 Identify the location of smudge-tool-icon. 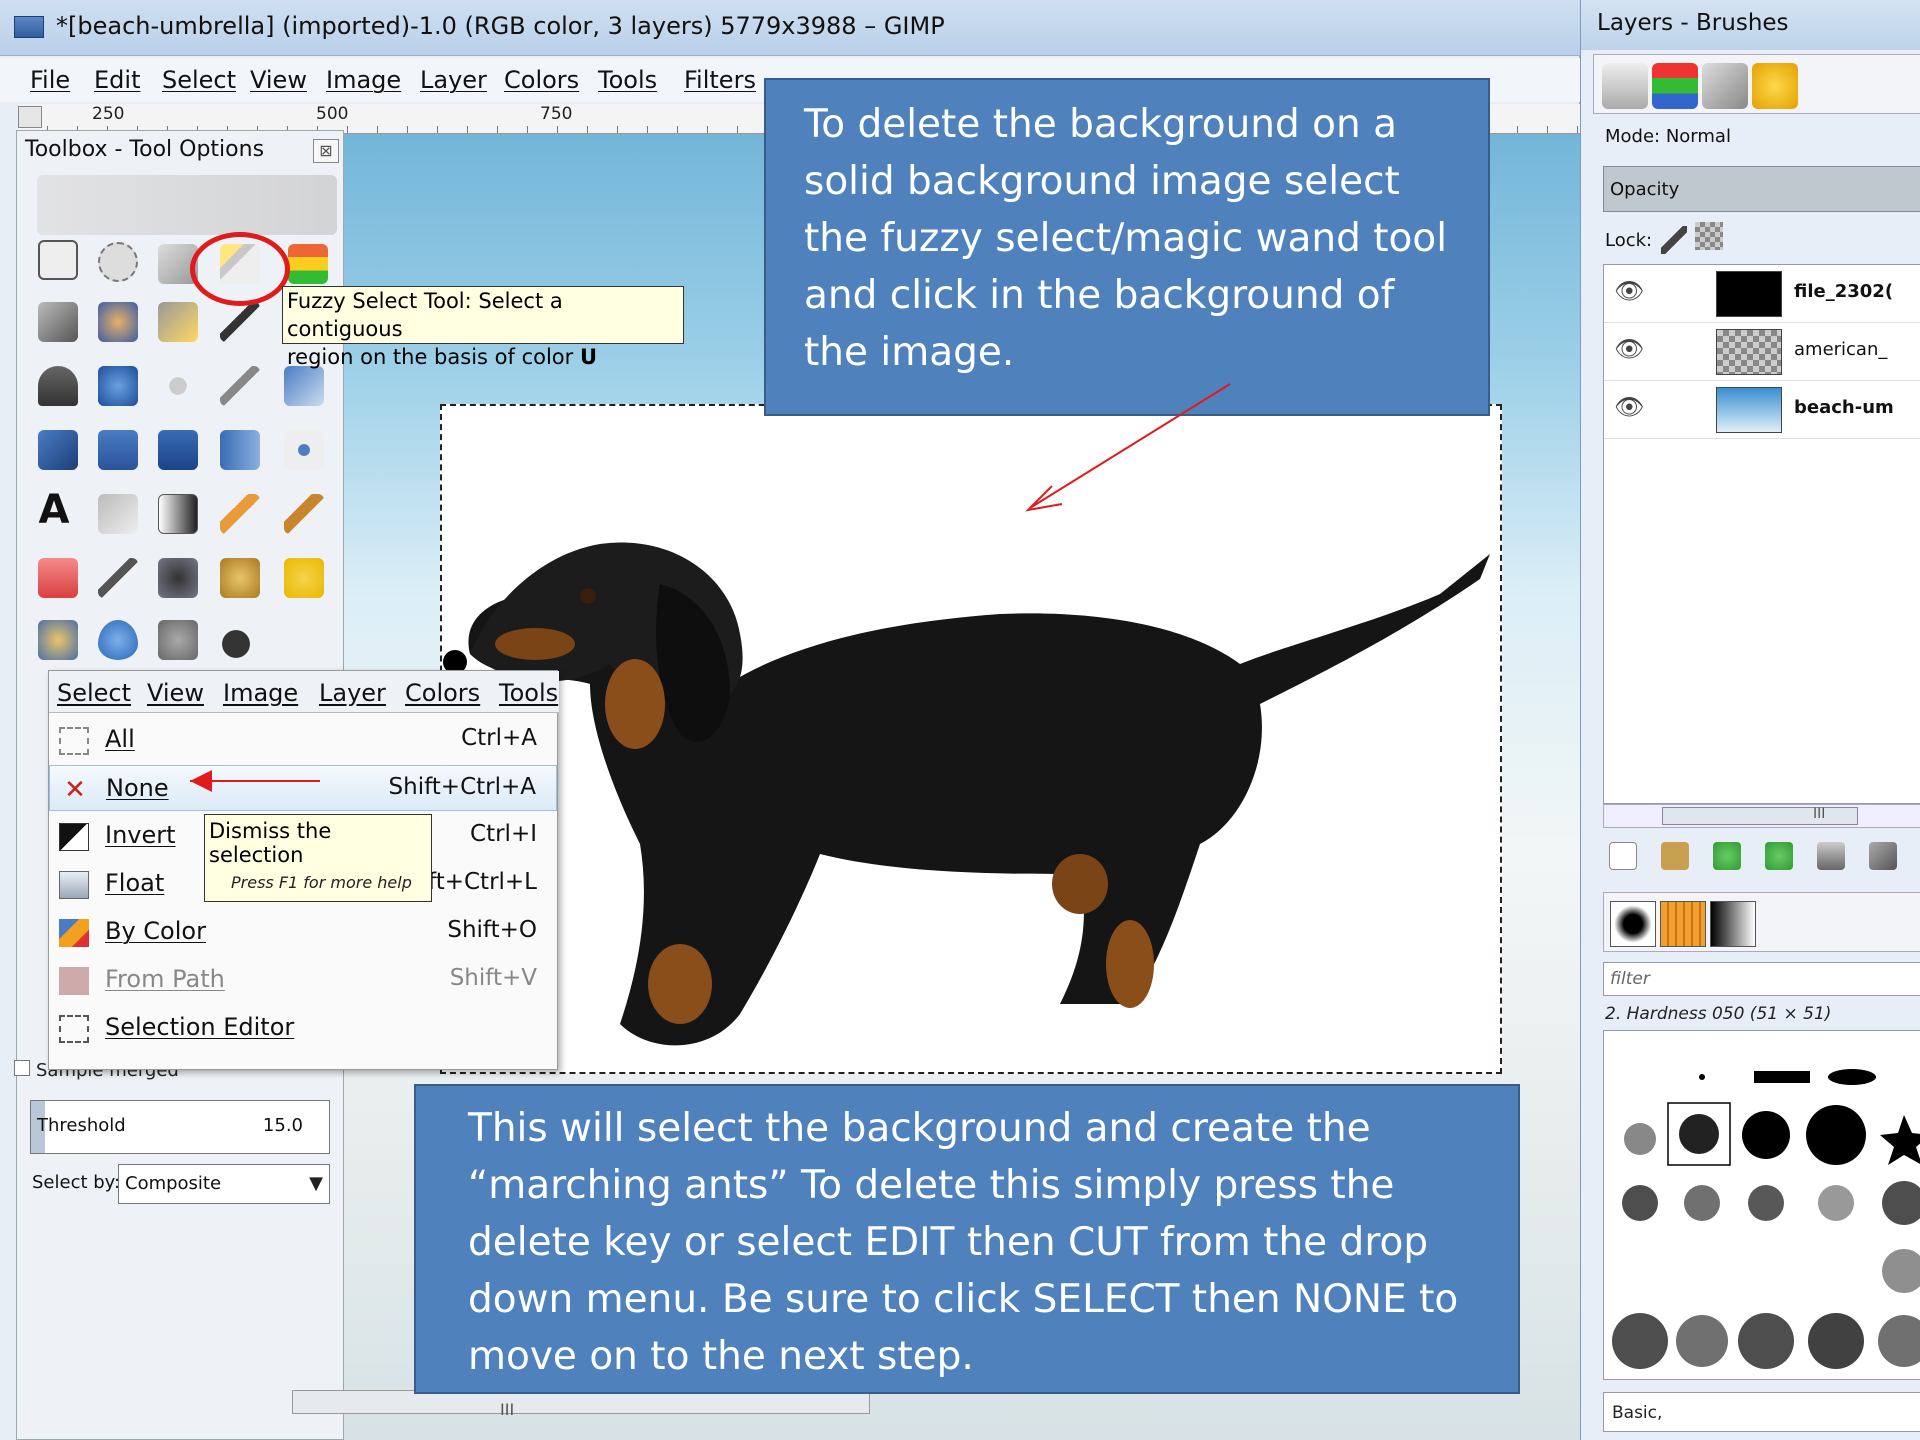
(178, 640).